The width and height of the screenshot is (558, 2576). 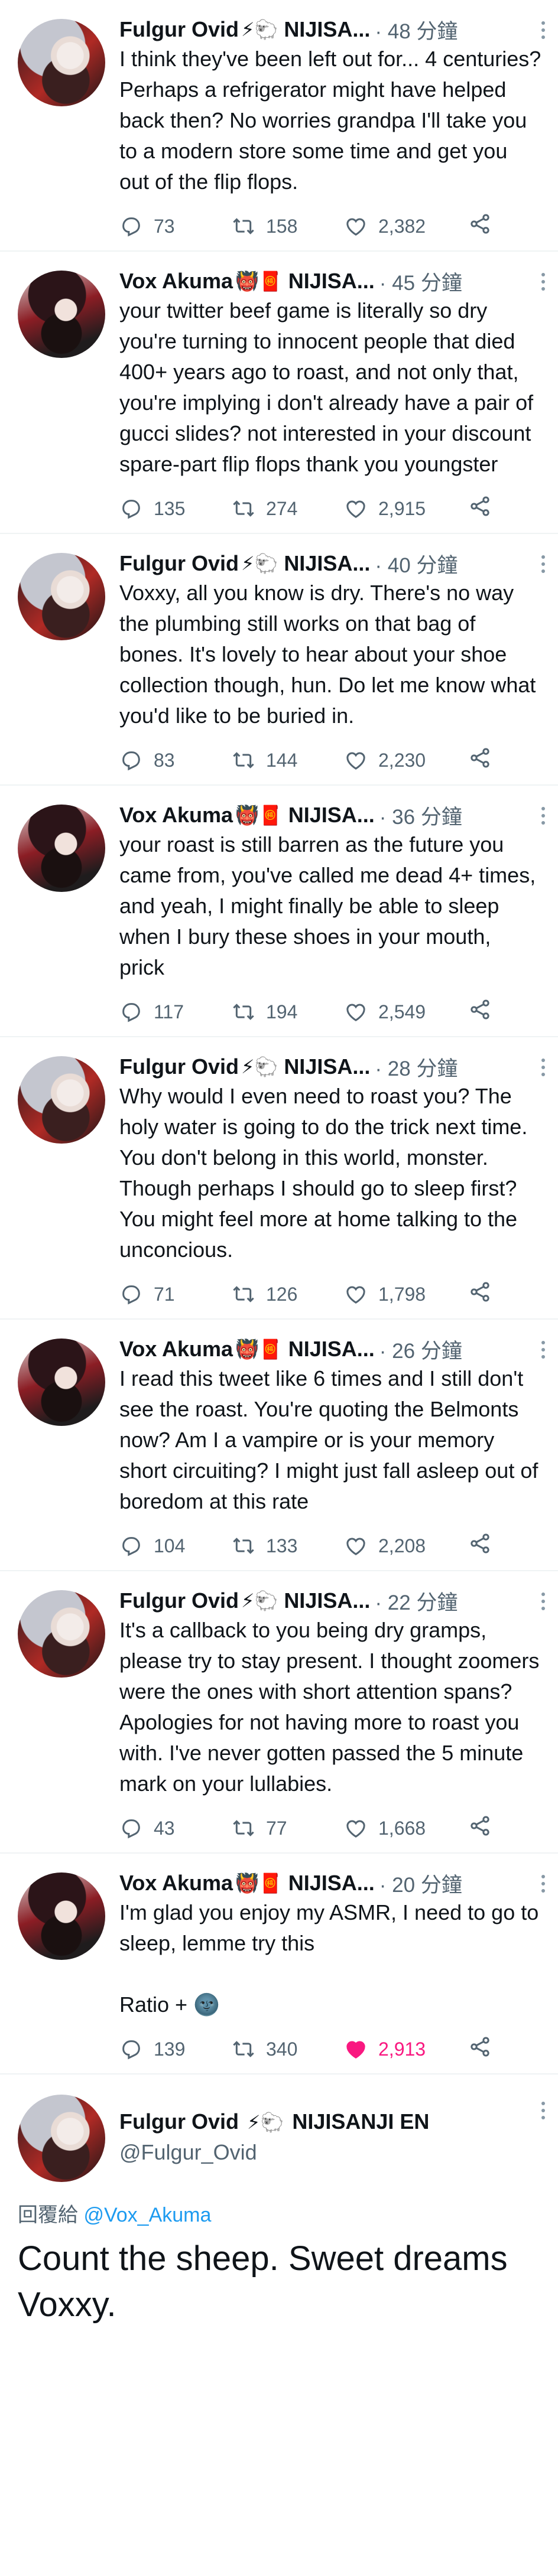 What do you see at coordinates (402, 1011) in the screenshot?
I see `like-count: 2,549` at bounding box center [402, 1011].